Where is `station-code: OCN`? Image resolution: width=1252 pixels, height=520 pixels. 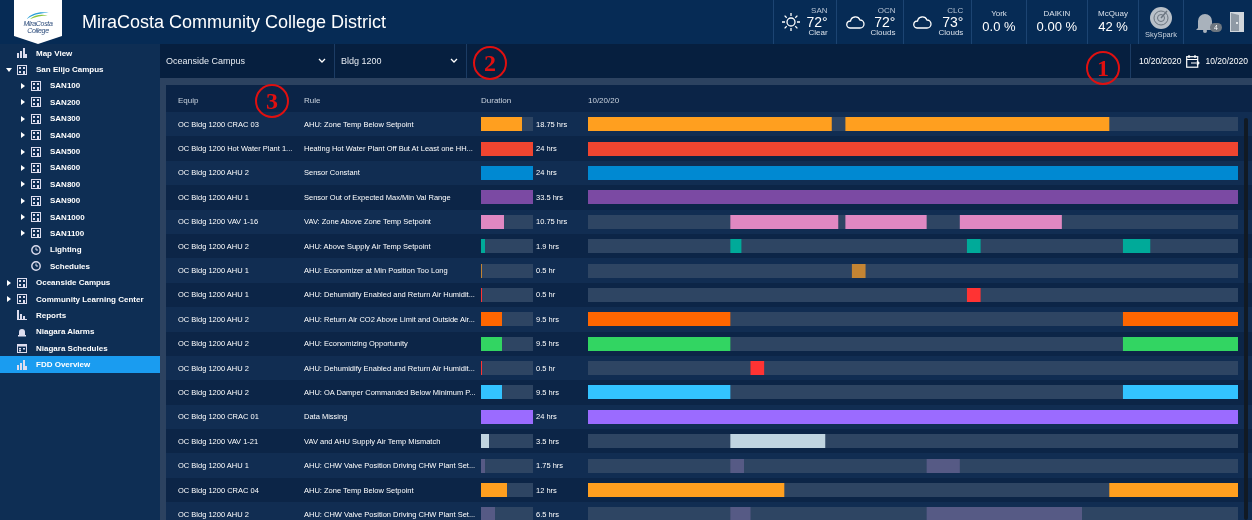
station-code: OCN is located at coordinates (886, 11).